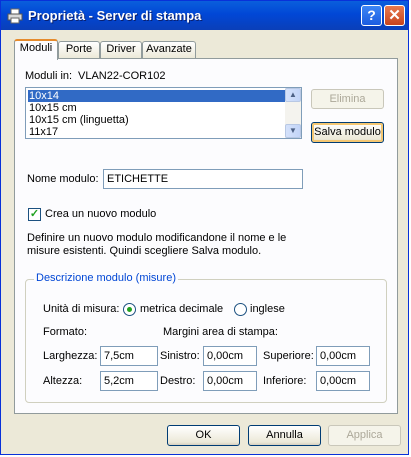 Image resolution: width=411 pixels, height=457 pixels. Describe the element at coordinates (347, 132) in the screenshot. I see `save-form-button: Salva modulo` at that location.